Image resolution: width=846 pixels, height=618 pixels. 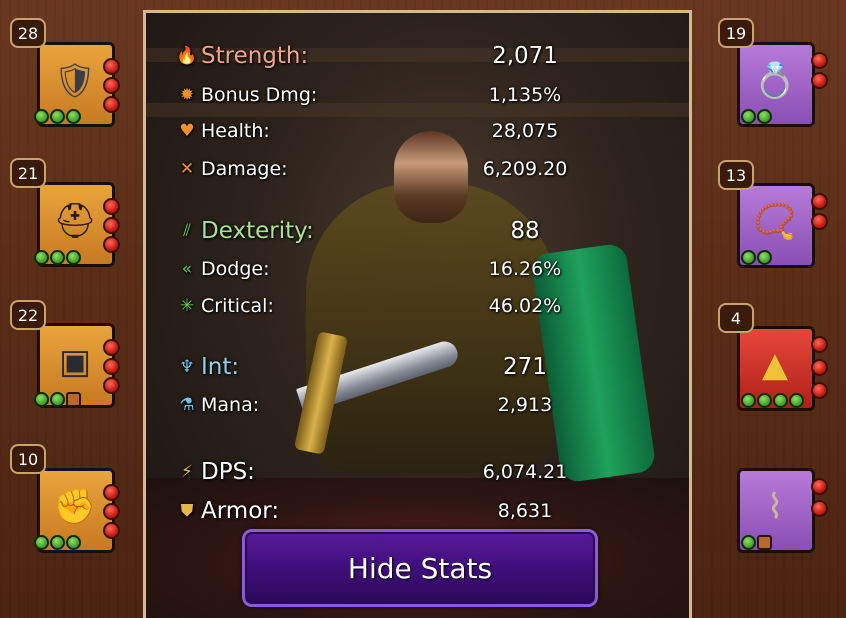 What do you see at coordinates (775, 365) in the screenshot?
I see `charm-icon: ▲` at bounding box center [775, 365].